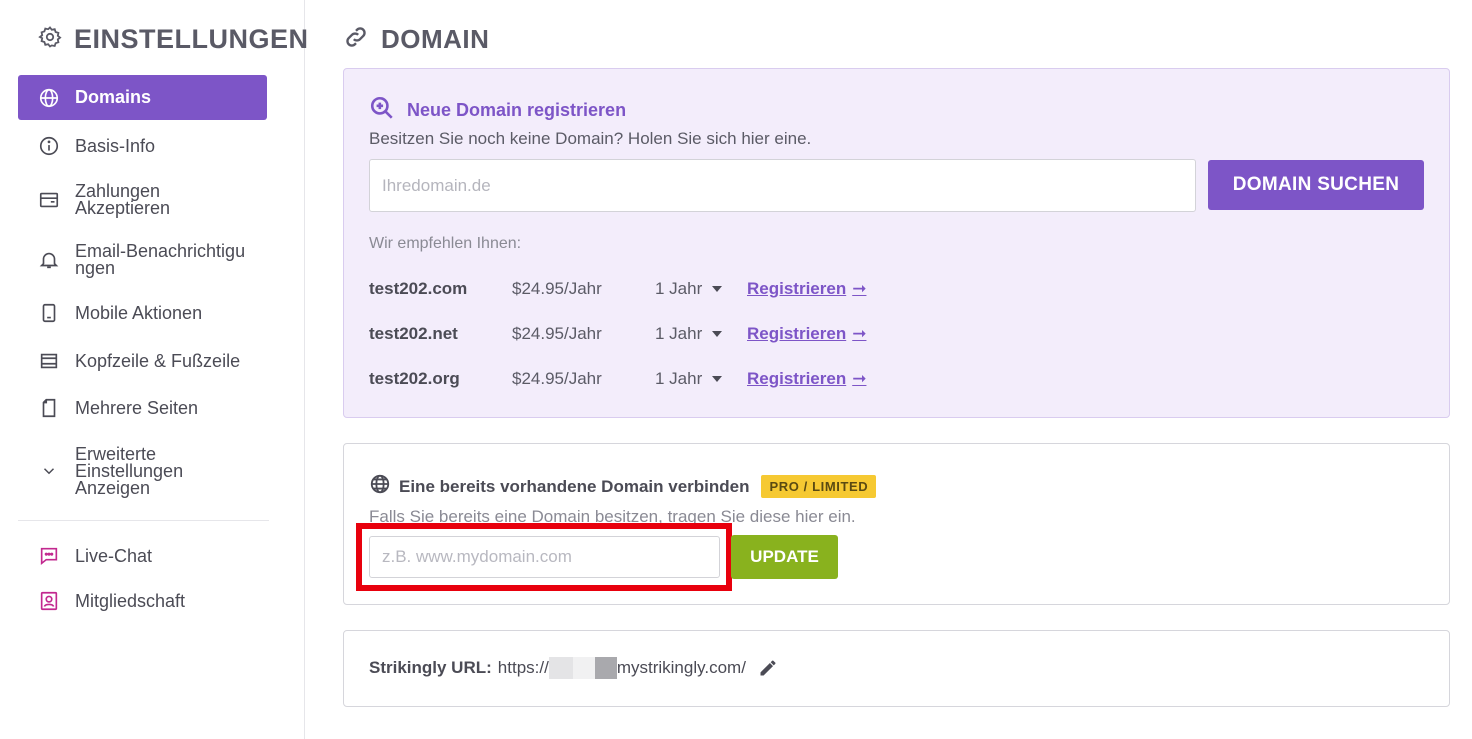  I want to click on sidebar-item-seiten: Mehrere Seiten, so click(142, 408).